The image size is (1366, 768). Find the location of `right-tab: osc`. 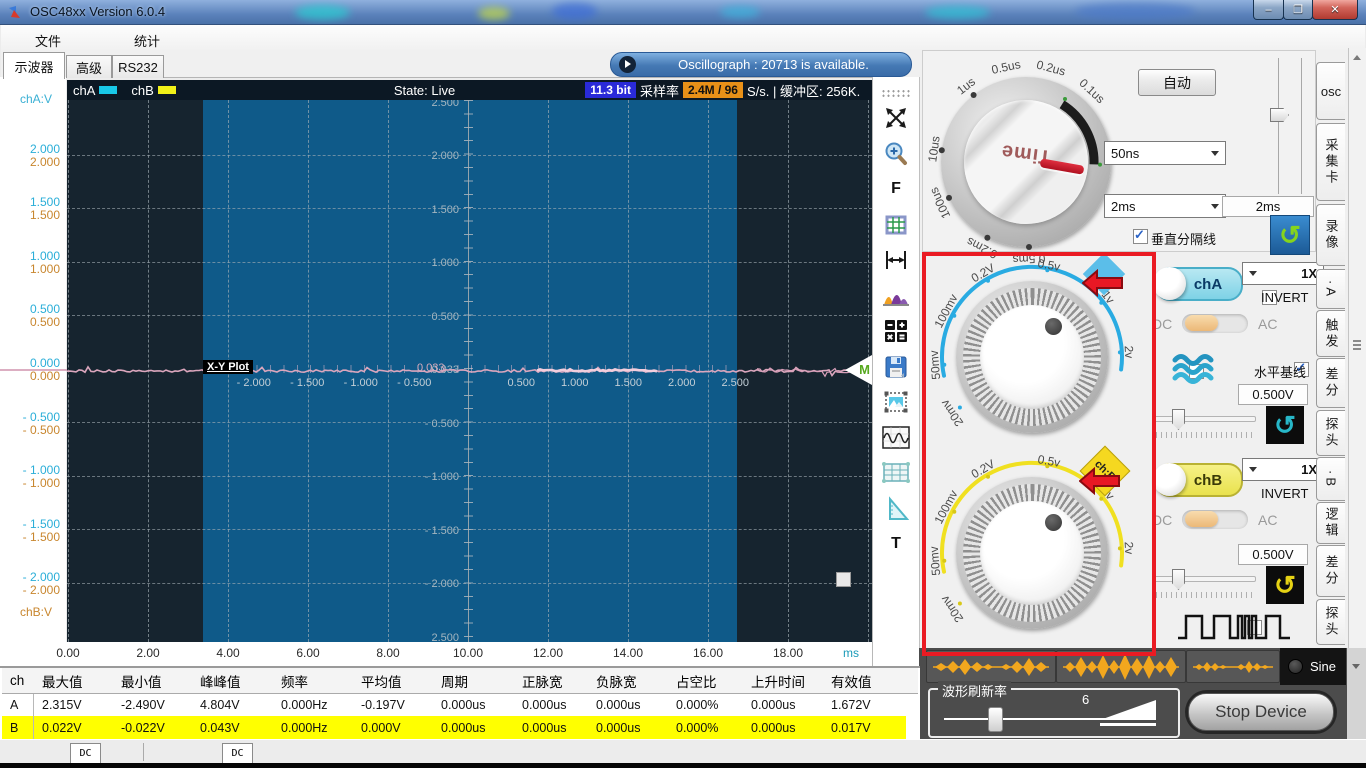

right-tab: osc is located at coordinates (1330, 91).